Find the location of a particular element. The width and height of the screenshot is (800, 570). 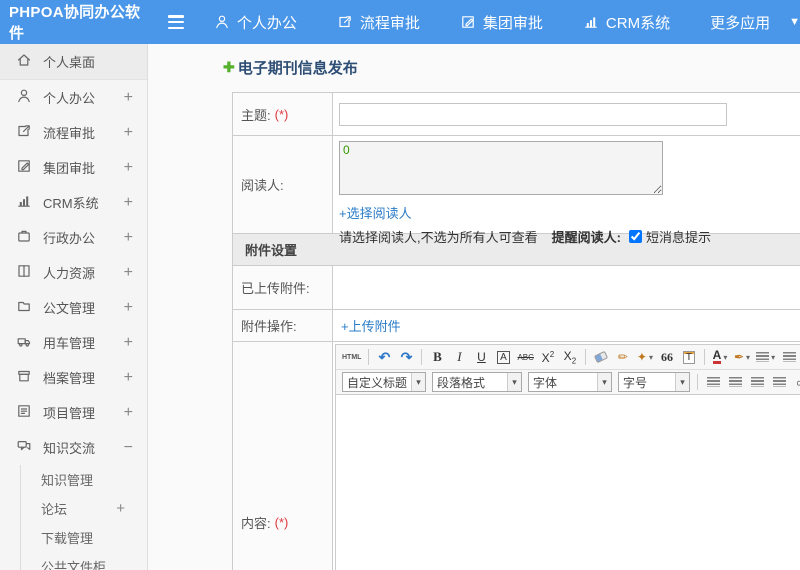

sidebar-item-6: 行政办公 + is located at coordinates (73, 237).